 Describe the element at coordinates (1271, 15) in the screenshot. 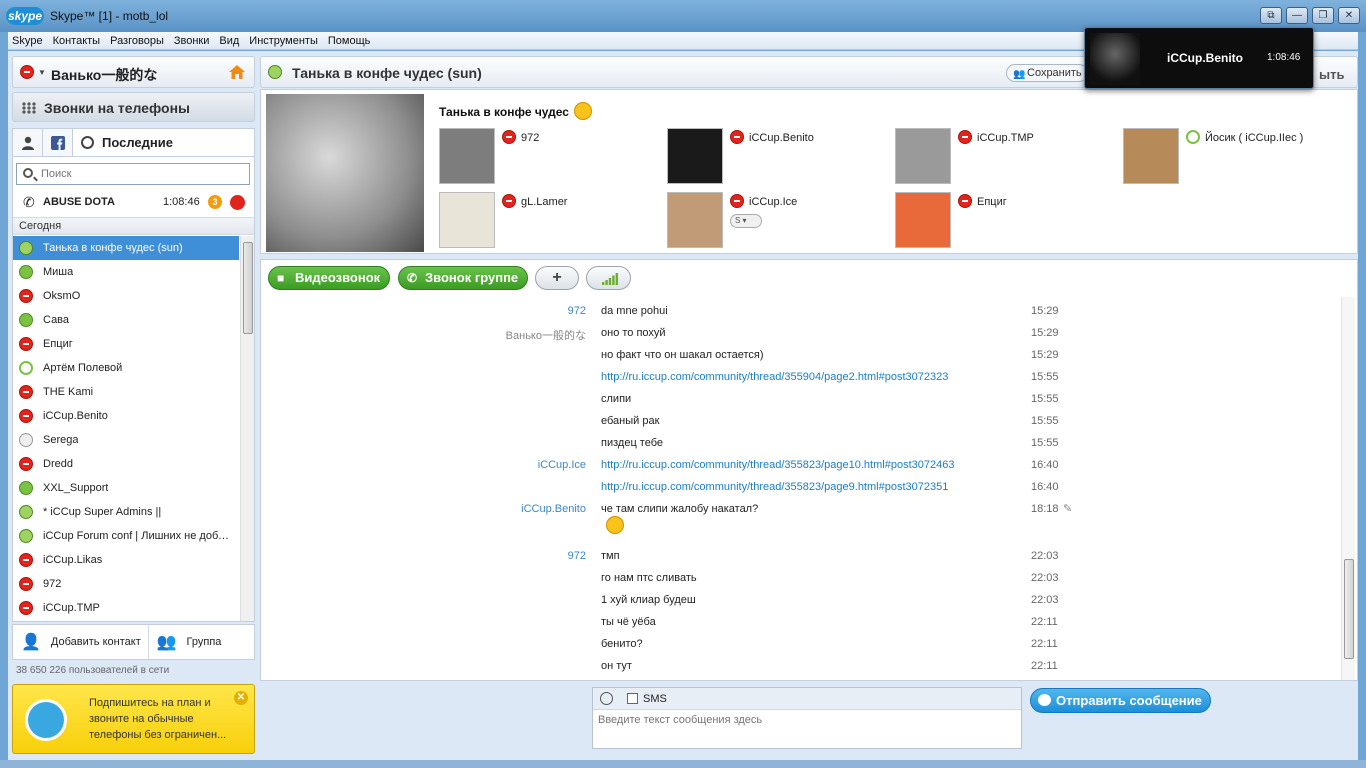

I see `compact-view-button: ⧉` at that location.